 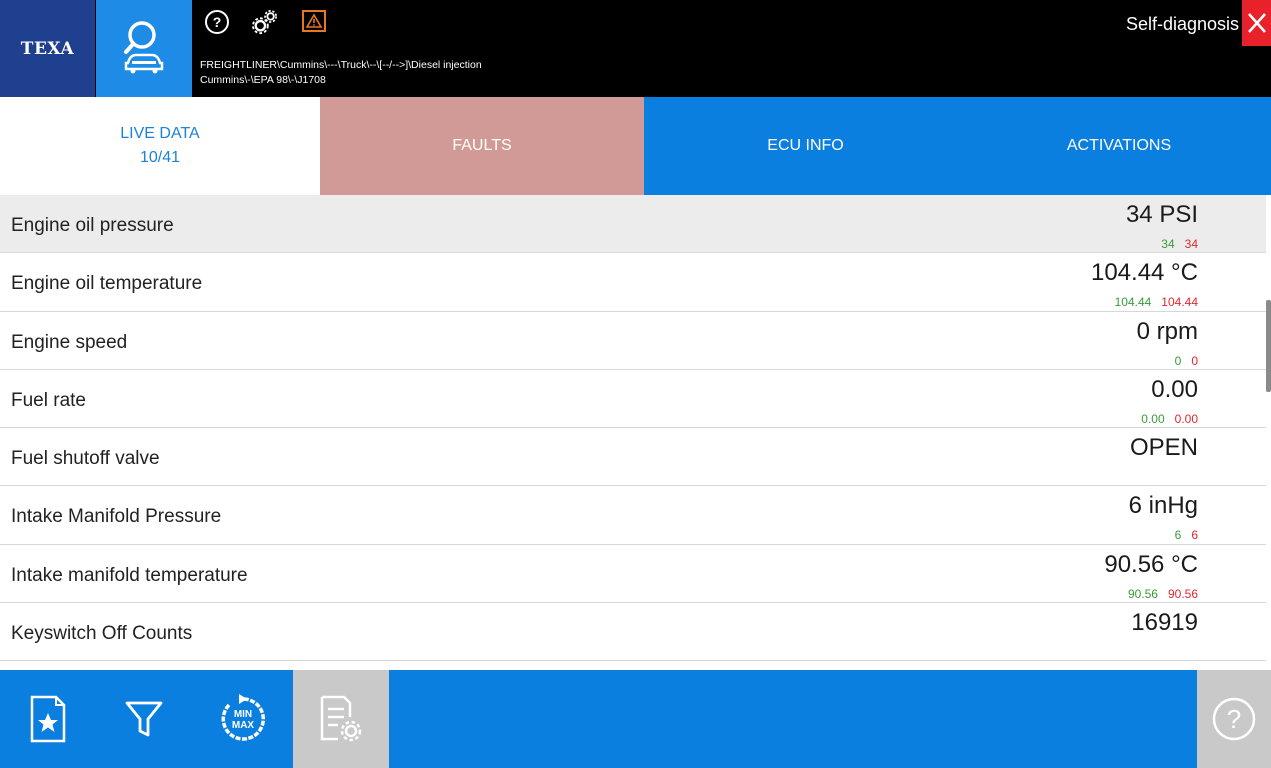 What do you see at coordinates (1186, 535) in the screenshot?
I see `min-max-values: 66` at bounding box center [1186, 535].